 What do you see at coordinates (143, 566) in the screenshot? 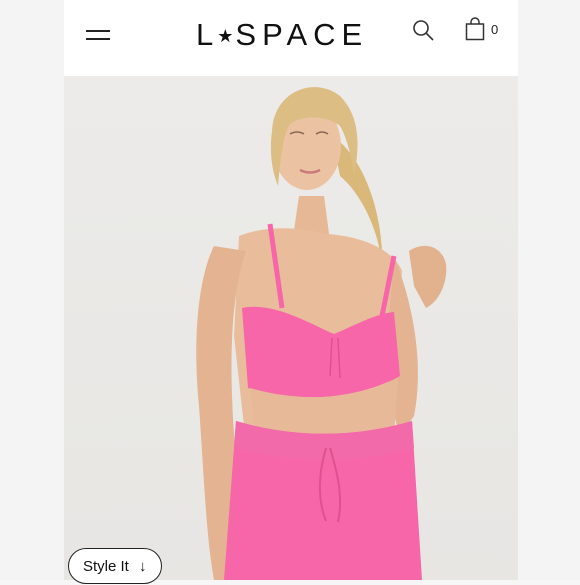
I see `down-arrow-icon: ↓` at bounding box center [143, 566].